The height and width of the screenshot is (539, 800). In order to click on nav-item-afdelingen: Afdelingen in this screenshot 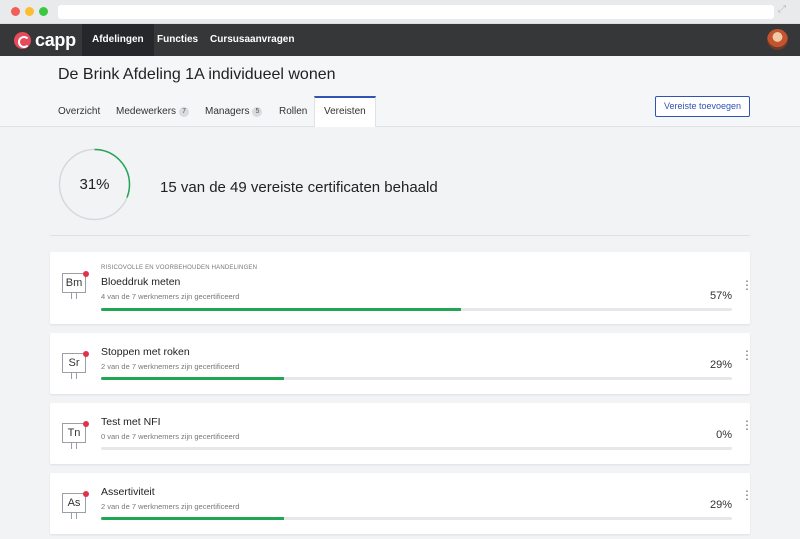, I will do `click(118, 40)`.